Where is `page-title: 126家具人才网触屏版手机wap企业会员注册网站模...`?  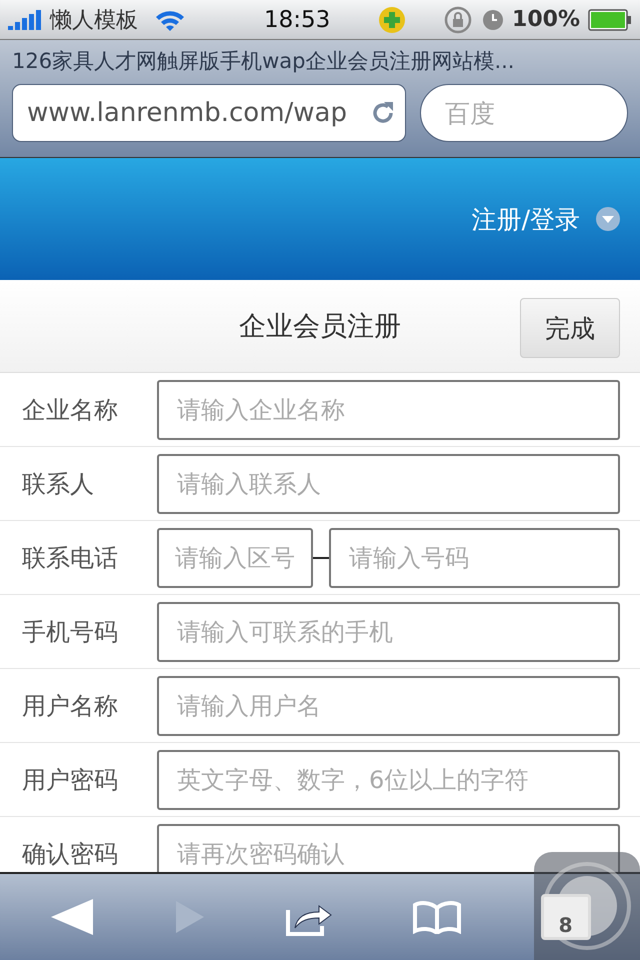 page-title: 126家具人才网触屏版手机wap企业会员注册网站模... is located at coordinates (264, 61).